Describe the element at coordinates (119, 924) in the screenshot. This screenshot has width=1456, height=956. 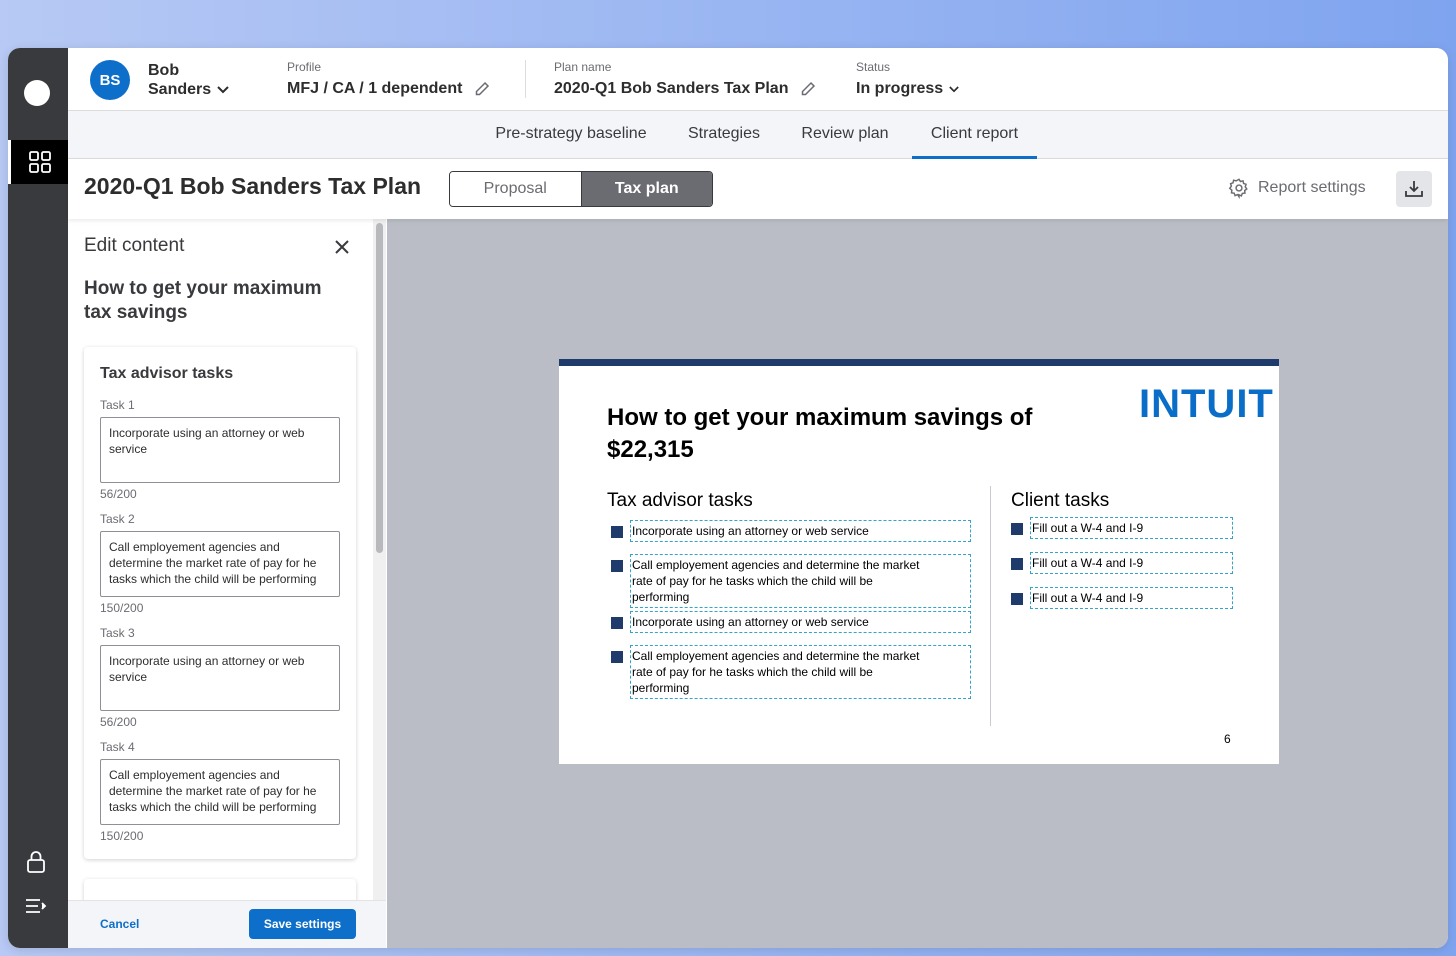
I see `cancel-button: Cancel` at that location.